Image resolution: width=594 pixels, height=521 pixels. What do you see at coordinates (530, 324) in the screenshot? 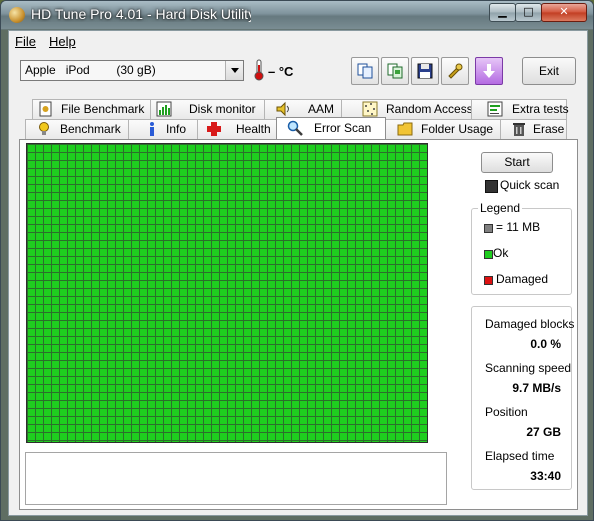
I see `damaged-blocks-label: Damaged blocks` at bounding box center [530, 324].